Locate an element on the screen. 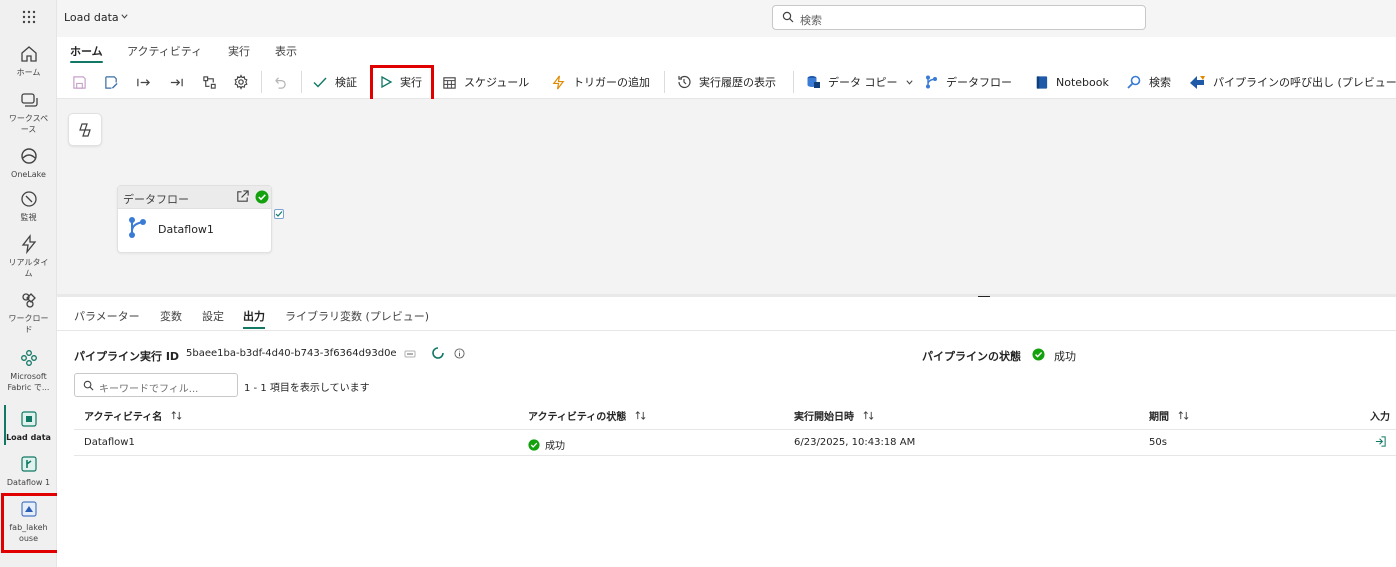 This screenshot has width=1396, height=567. cell-run-start: 6/23/2025, 10:43:18 AM is located at coordinates (855, 442).